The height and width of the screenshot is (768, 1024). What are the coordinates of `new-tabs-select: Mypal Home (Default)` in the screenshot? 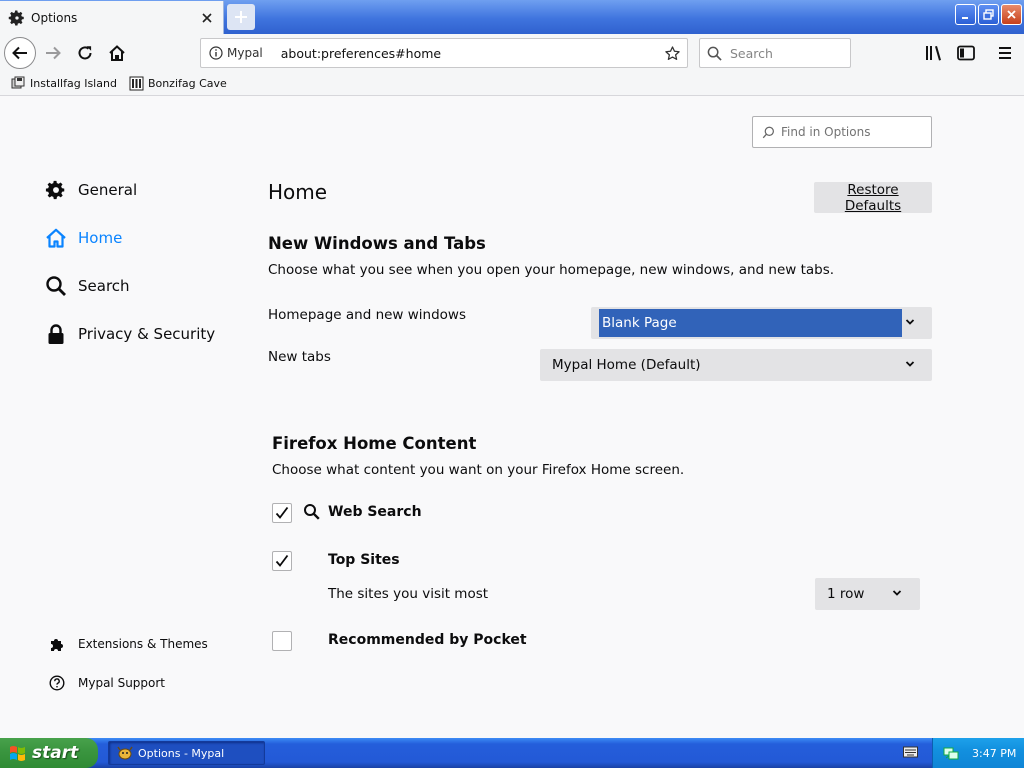 It's located at (736, 365).